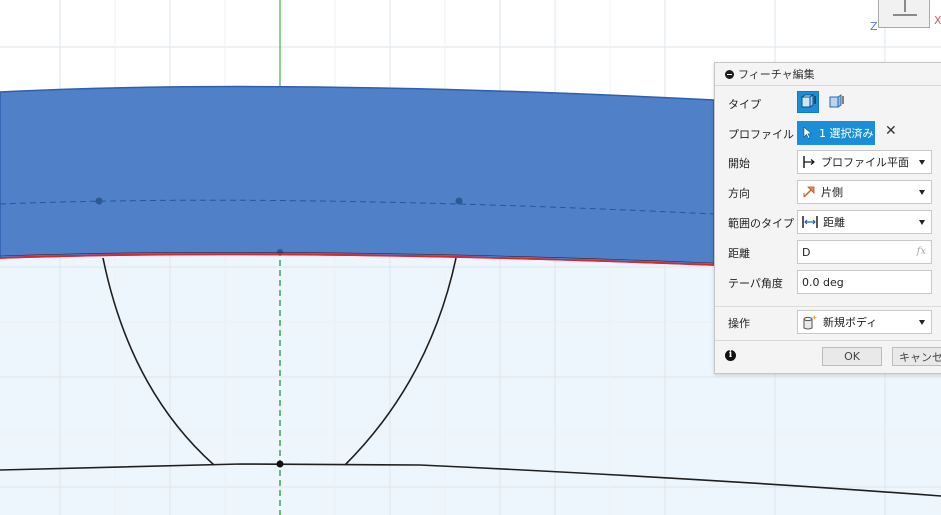  I want to click on taper-angle-value: 0.0 deg, so click(823, 282).